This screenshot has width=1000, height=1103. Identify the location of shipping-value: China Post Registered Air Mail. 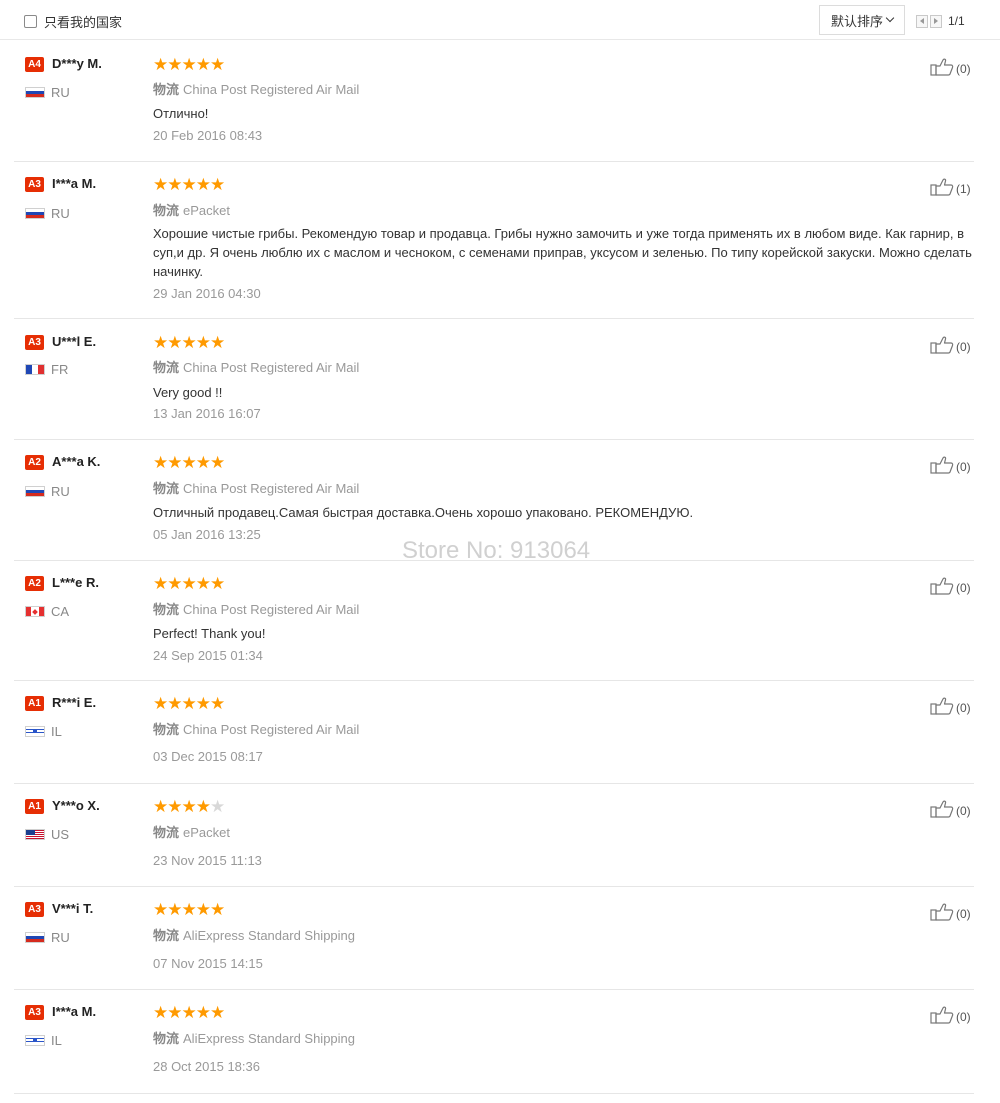
(271, 609).